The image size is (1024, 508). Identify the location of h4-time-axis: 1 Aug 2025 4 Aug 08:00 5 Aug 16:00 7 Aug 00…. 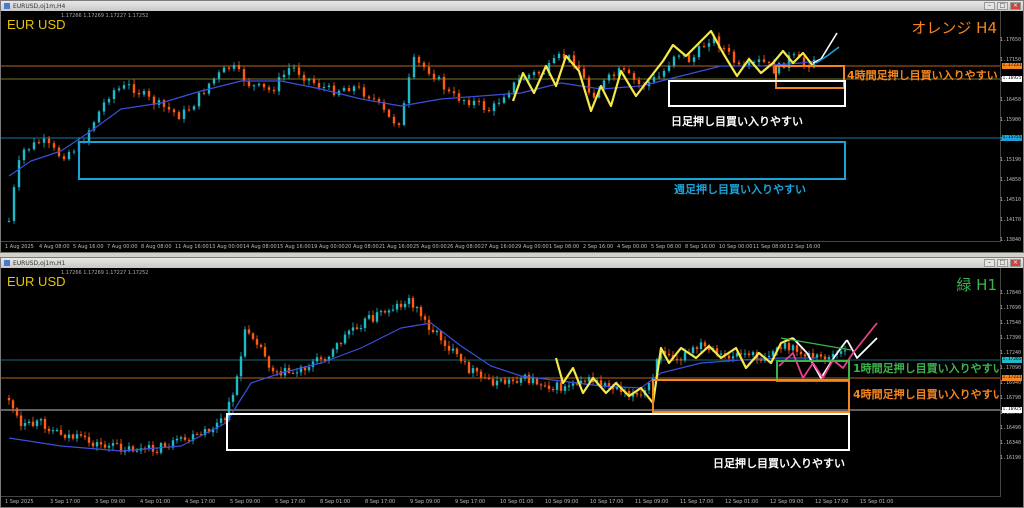
(501, 246).